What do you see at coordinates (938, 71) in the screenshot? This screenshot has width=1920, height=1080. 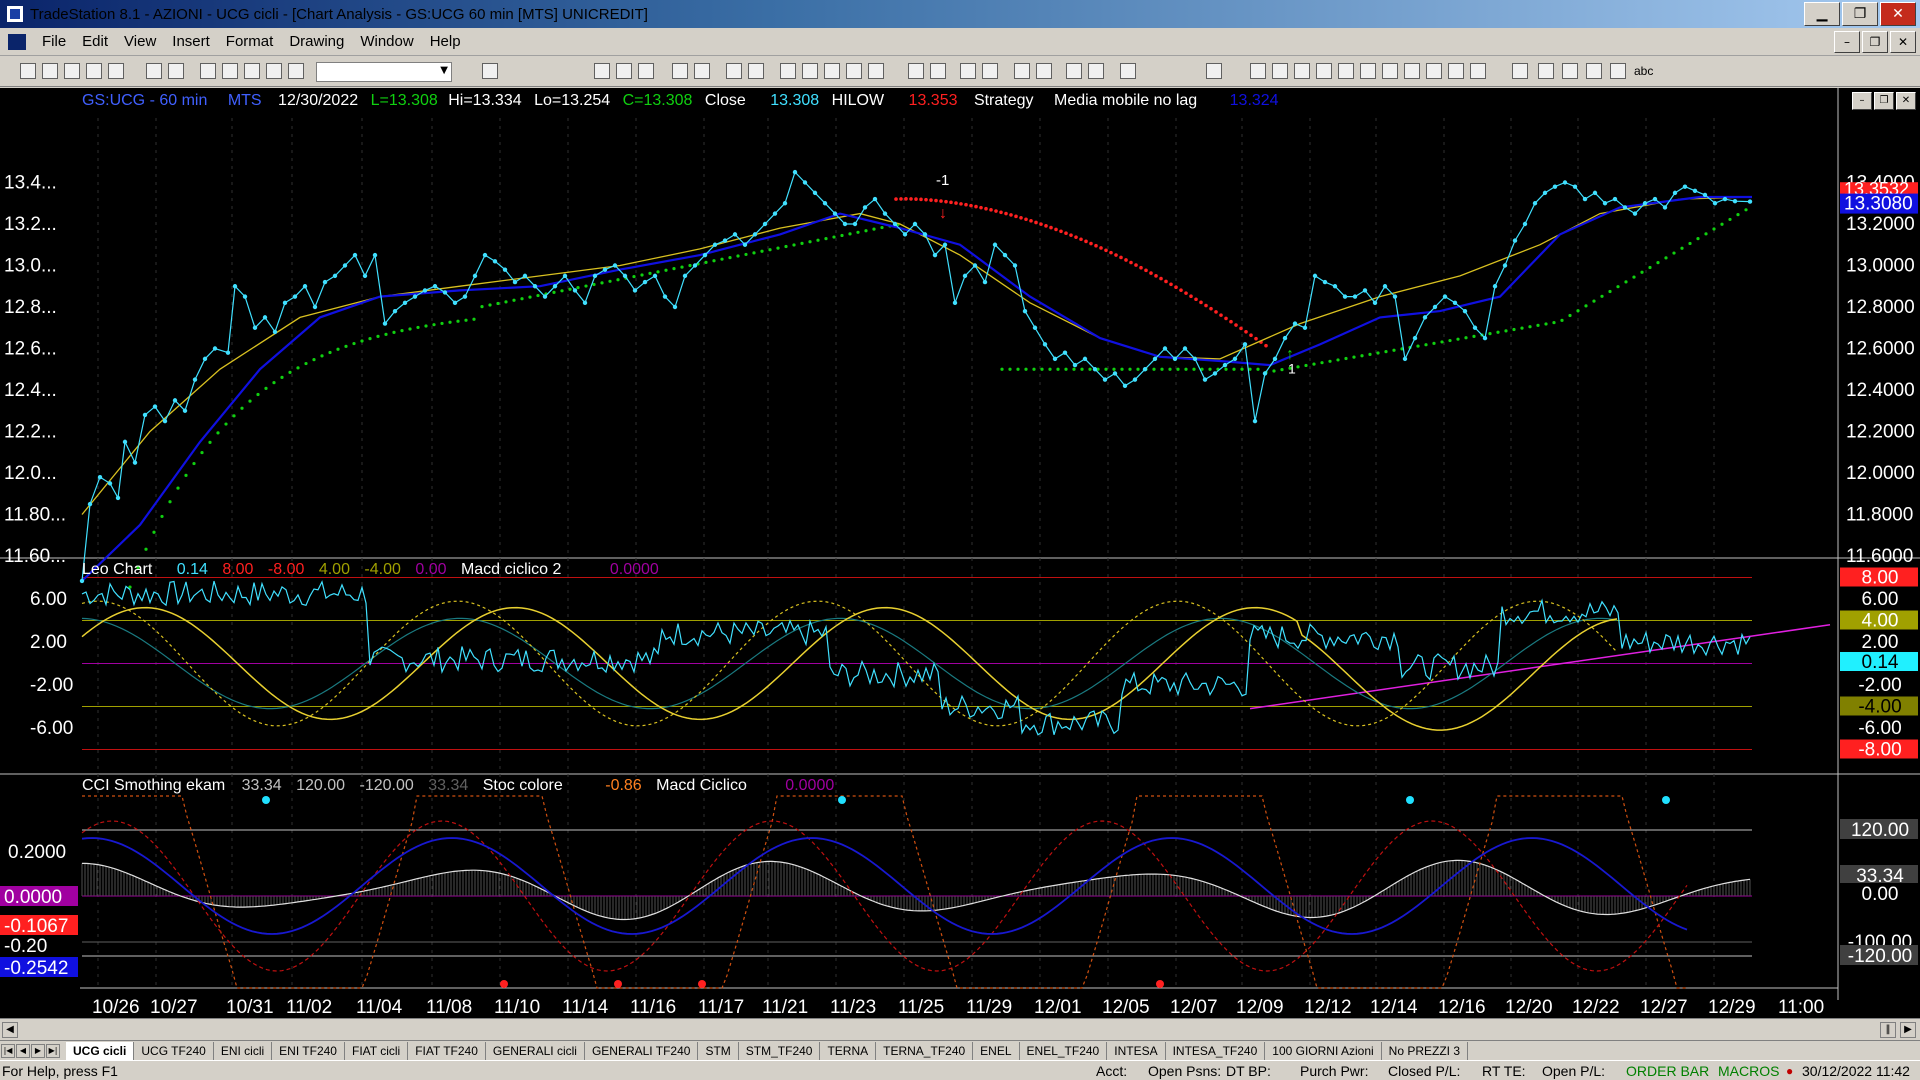 I see `right-arrows-icon` at bounding box center [938, 71].